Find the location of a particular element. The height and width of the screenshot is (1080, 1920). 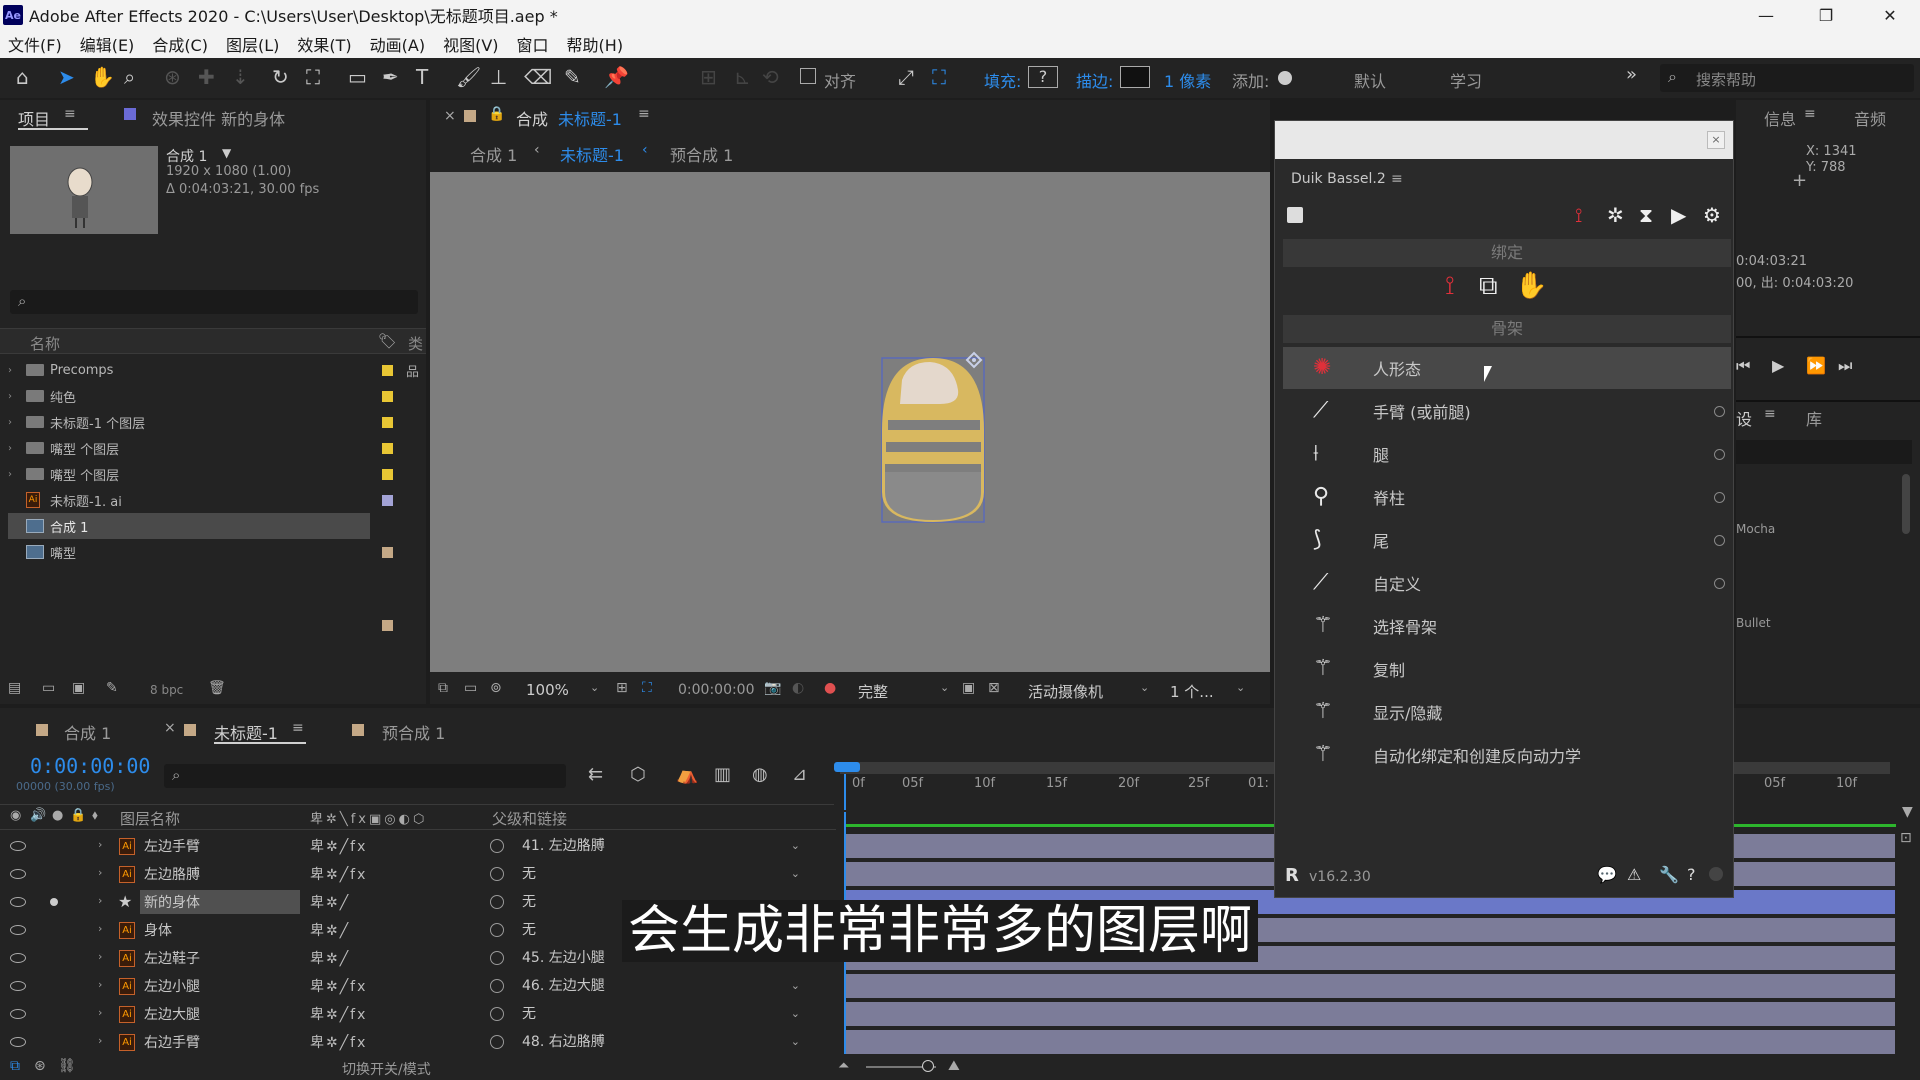

duik-rigging-icon: ⟟ is located at coordinates (1578, 215).